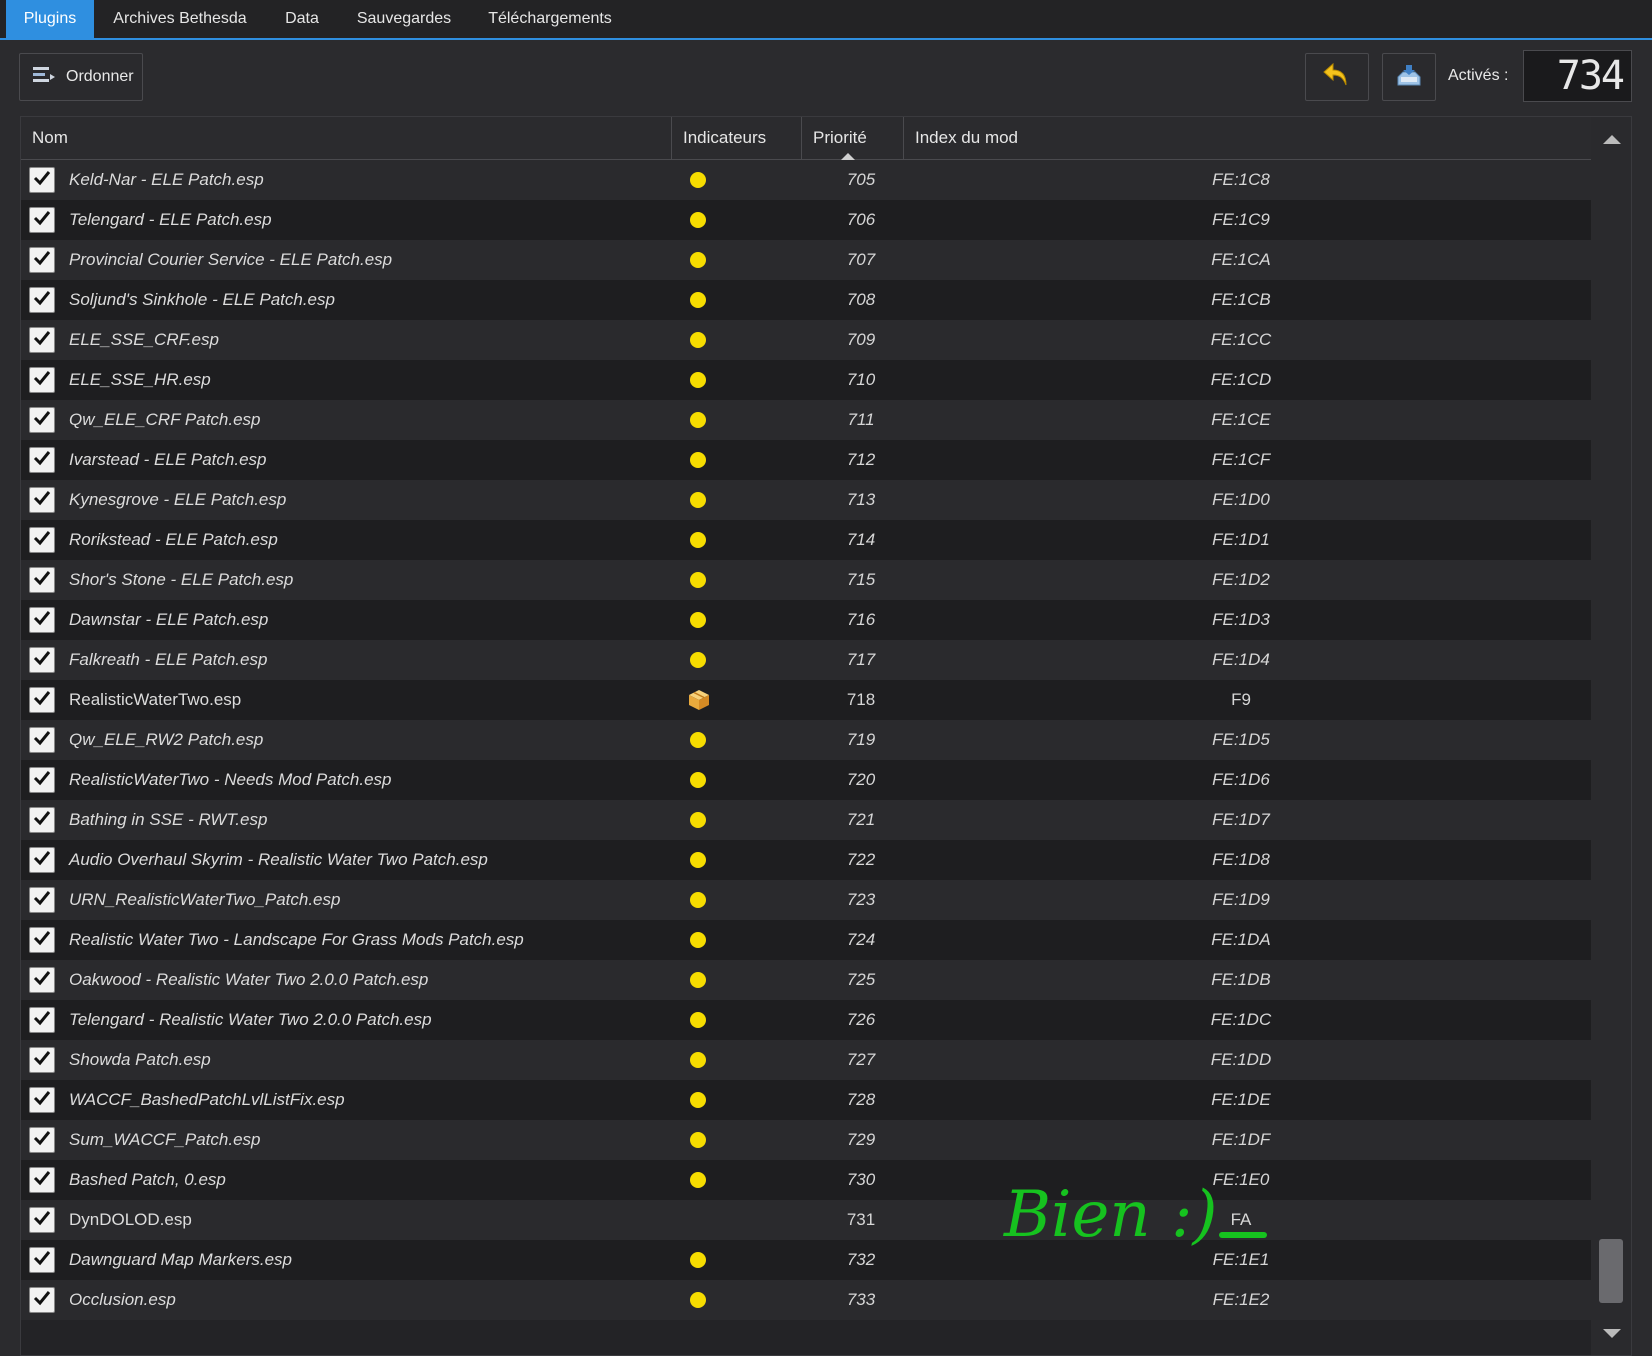 The image size is (1652, 1356). Describe the element at coordinates (806, 660) in the screenshot. I see `table-row: Falkreath - ELE Patch.esp 717 FE:1D4` at that location.